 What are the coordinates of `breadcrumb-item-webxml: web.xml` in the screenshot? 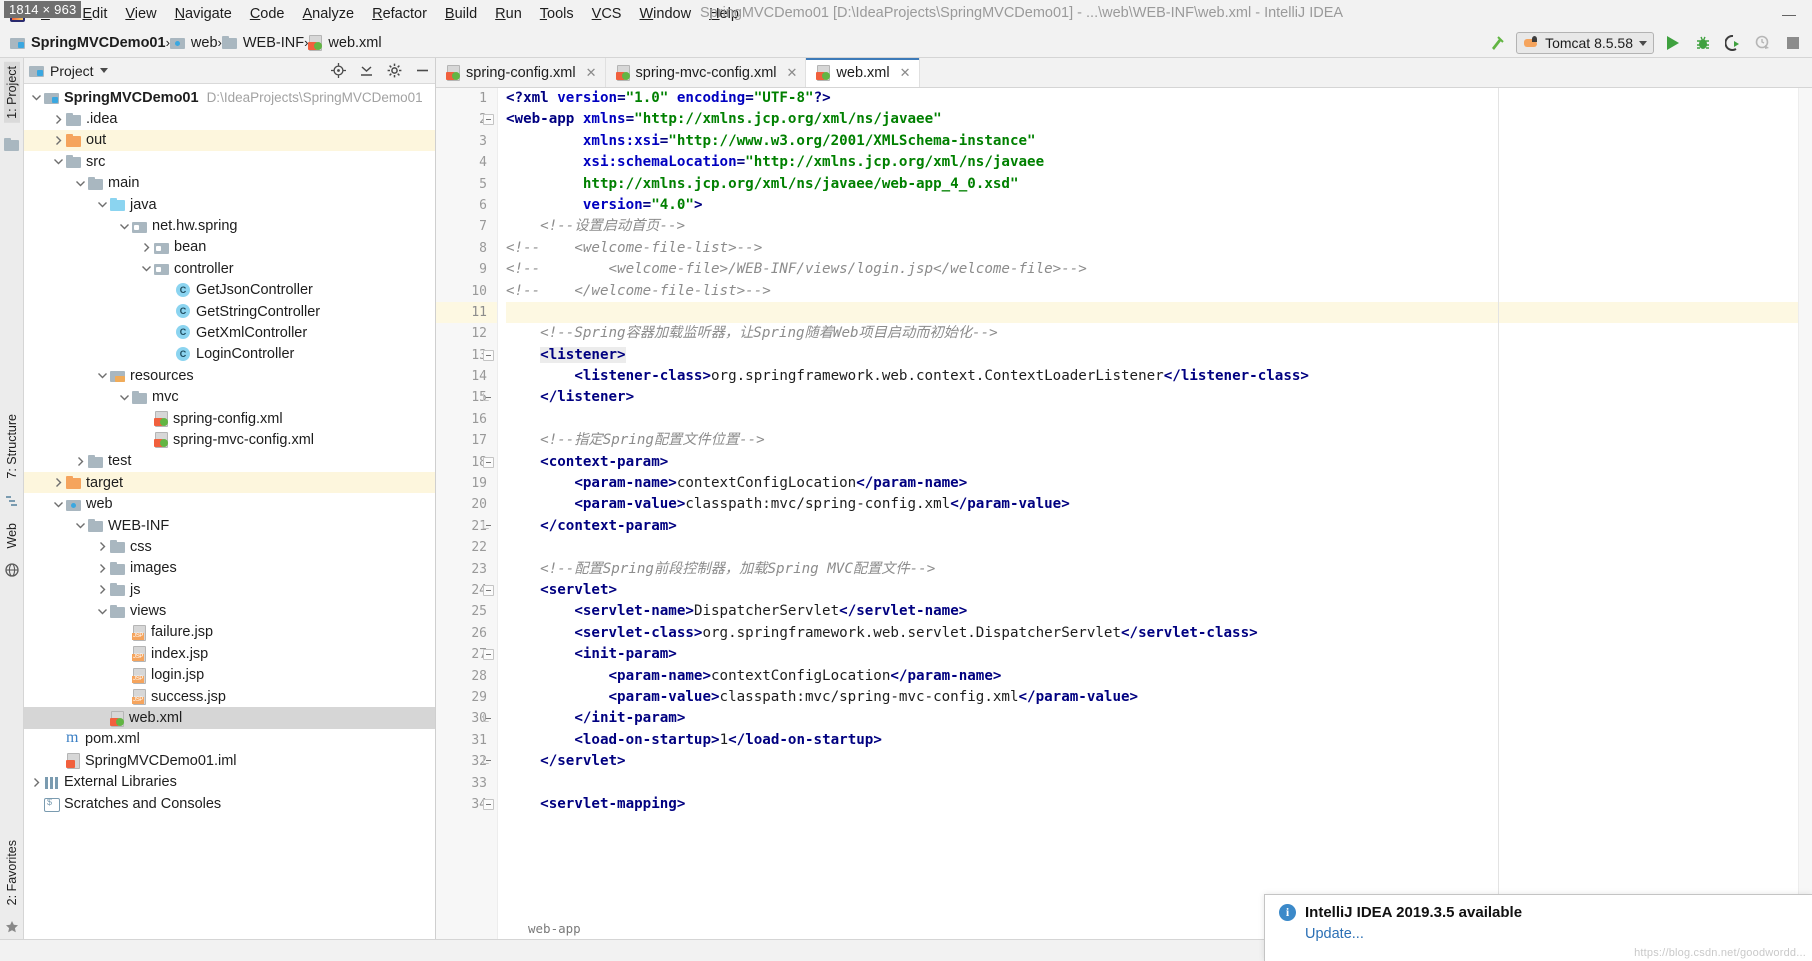 It's located at (345, 43).